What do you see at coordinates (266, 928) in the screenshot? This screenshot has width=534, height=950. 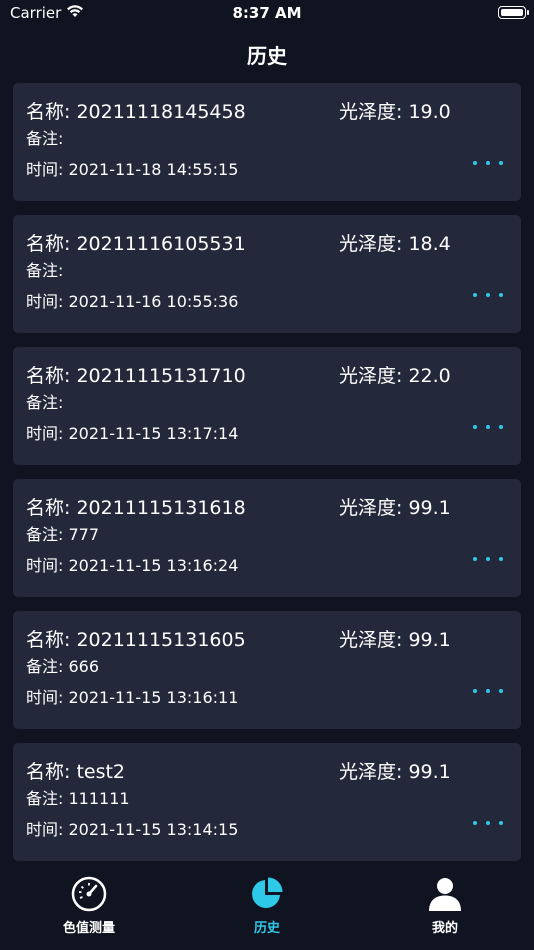 I see `tab-label: 历史` at bounding box center [266, 928].